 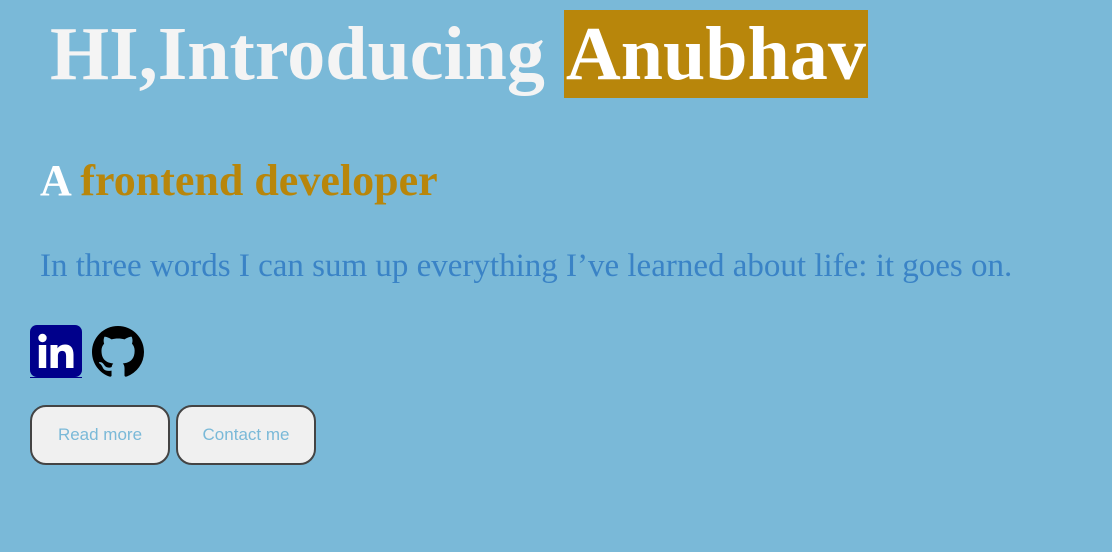 I want to click on subtitle-prefix: A, so click(x=60, y=180).